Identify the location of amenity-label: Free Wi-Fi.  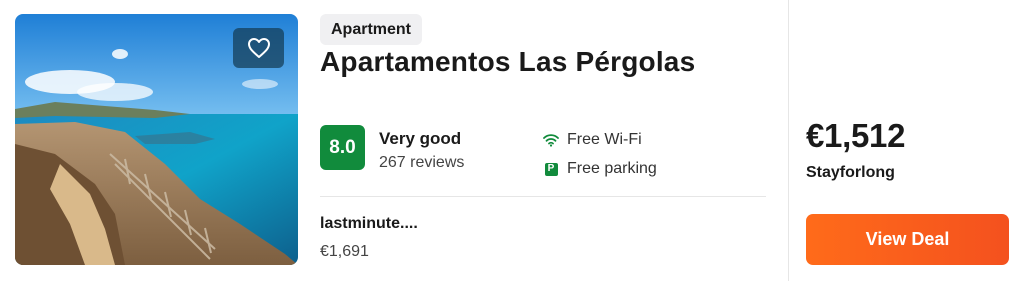
(604, 139).